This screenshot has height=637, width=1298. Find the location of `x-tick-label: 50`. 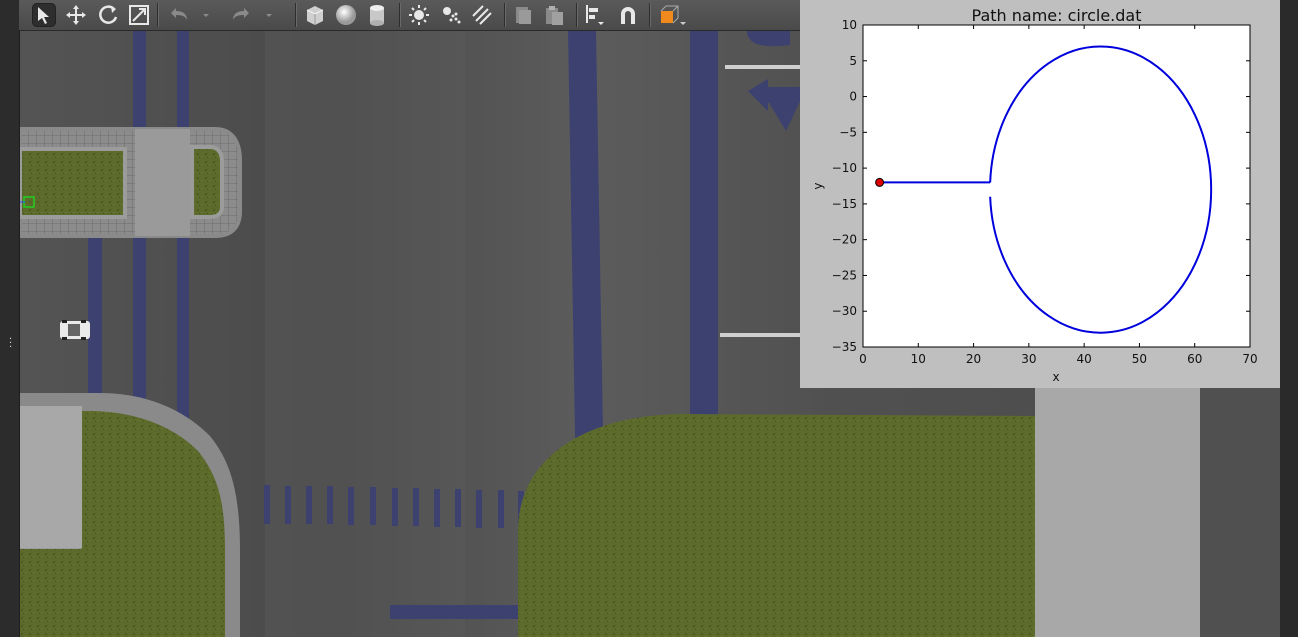

x-tick-label: 50 is located at coordinates (1139, 359).